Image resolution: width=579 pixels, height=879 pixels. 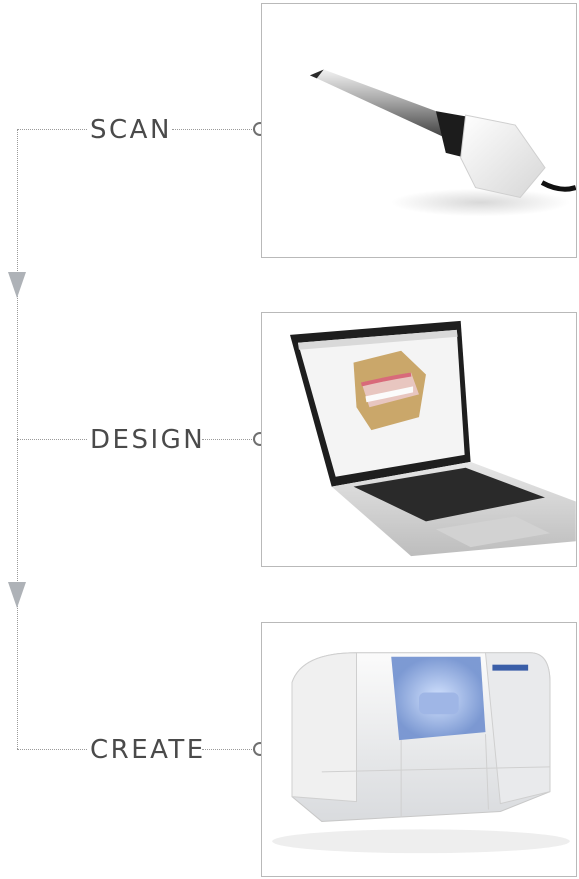 I want to click on step-label: CREATE, so click(x=148, y=750).